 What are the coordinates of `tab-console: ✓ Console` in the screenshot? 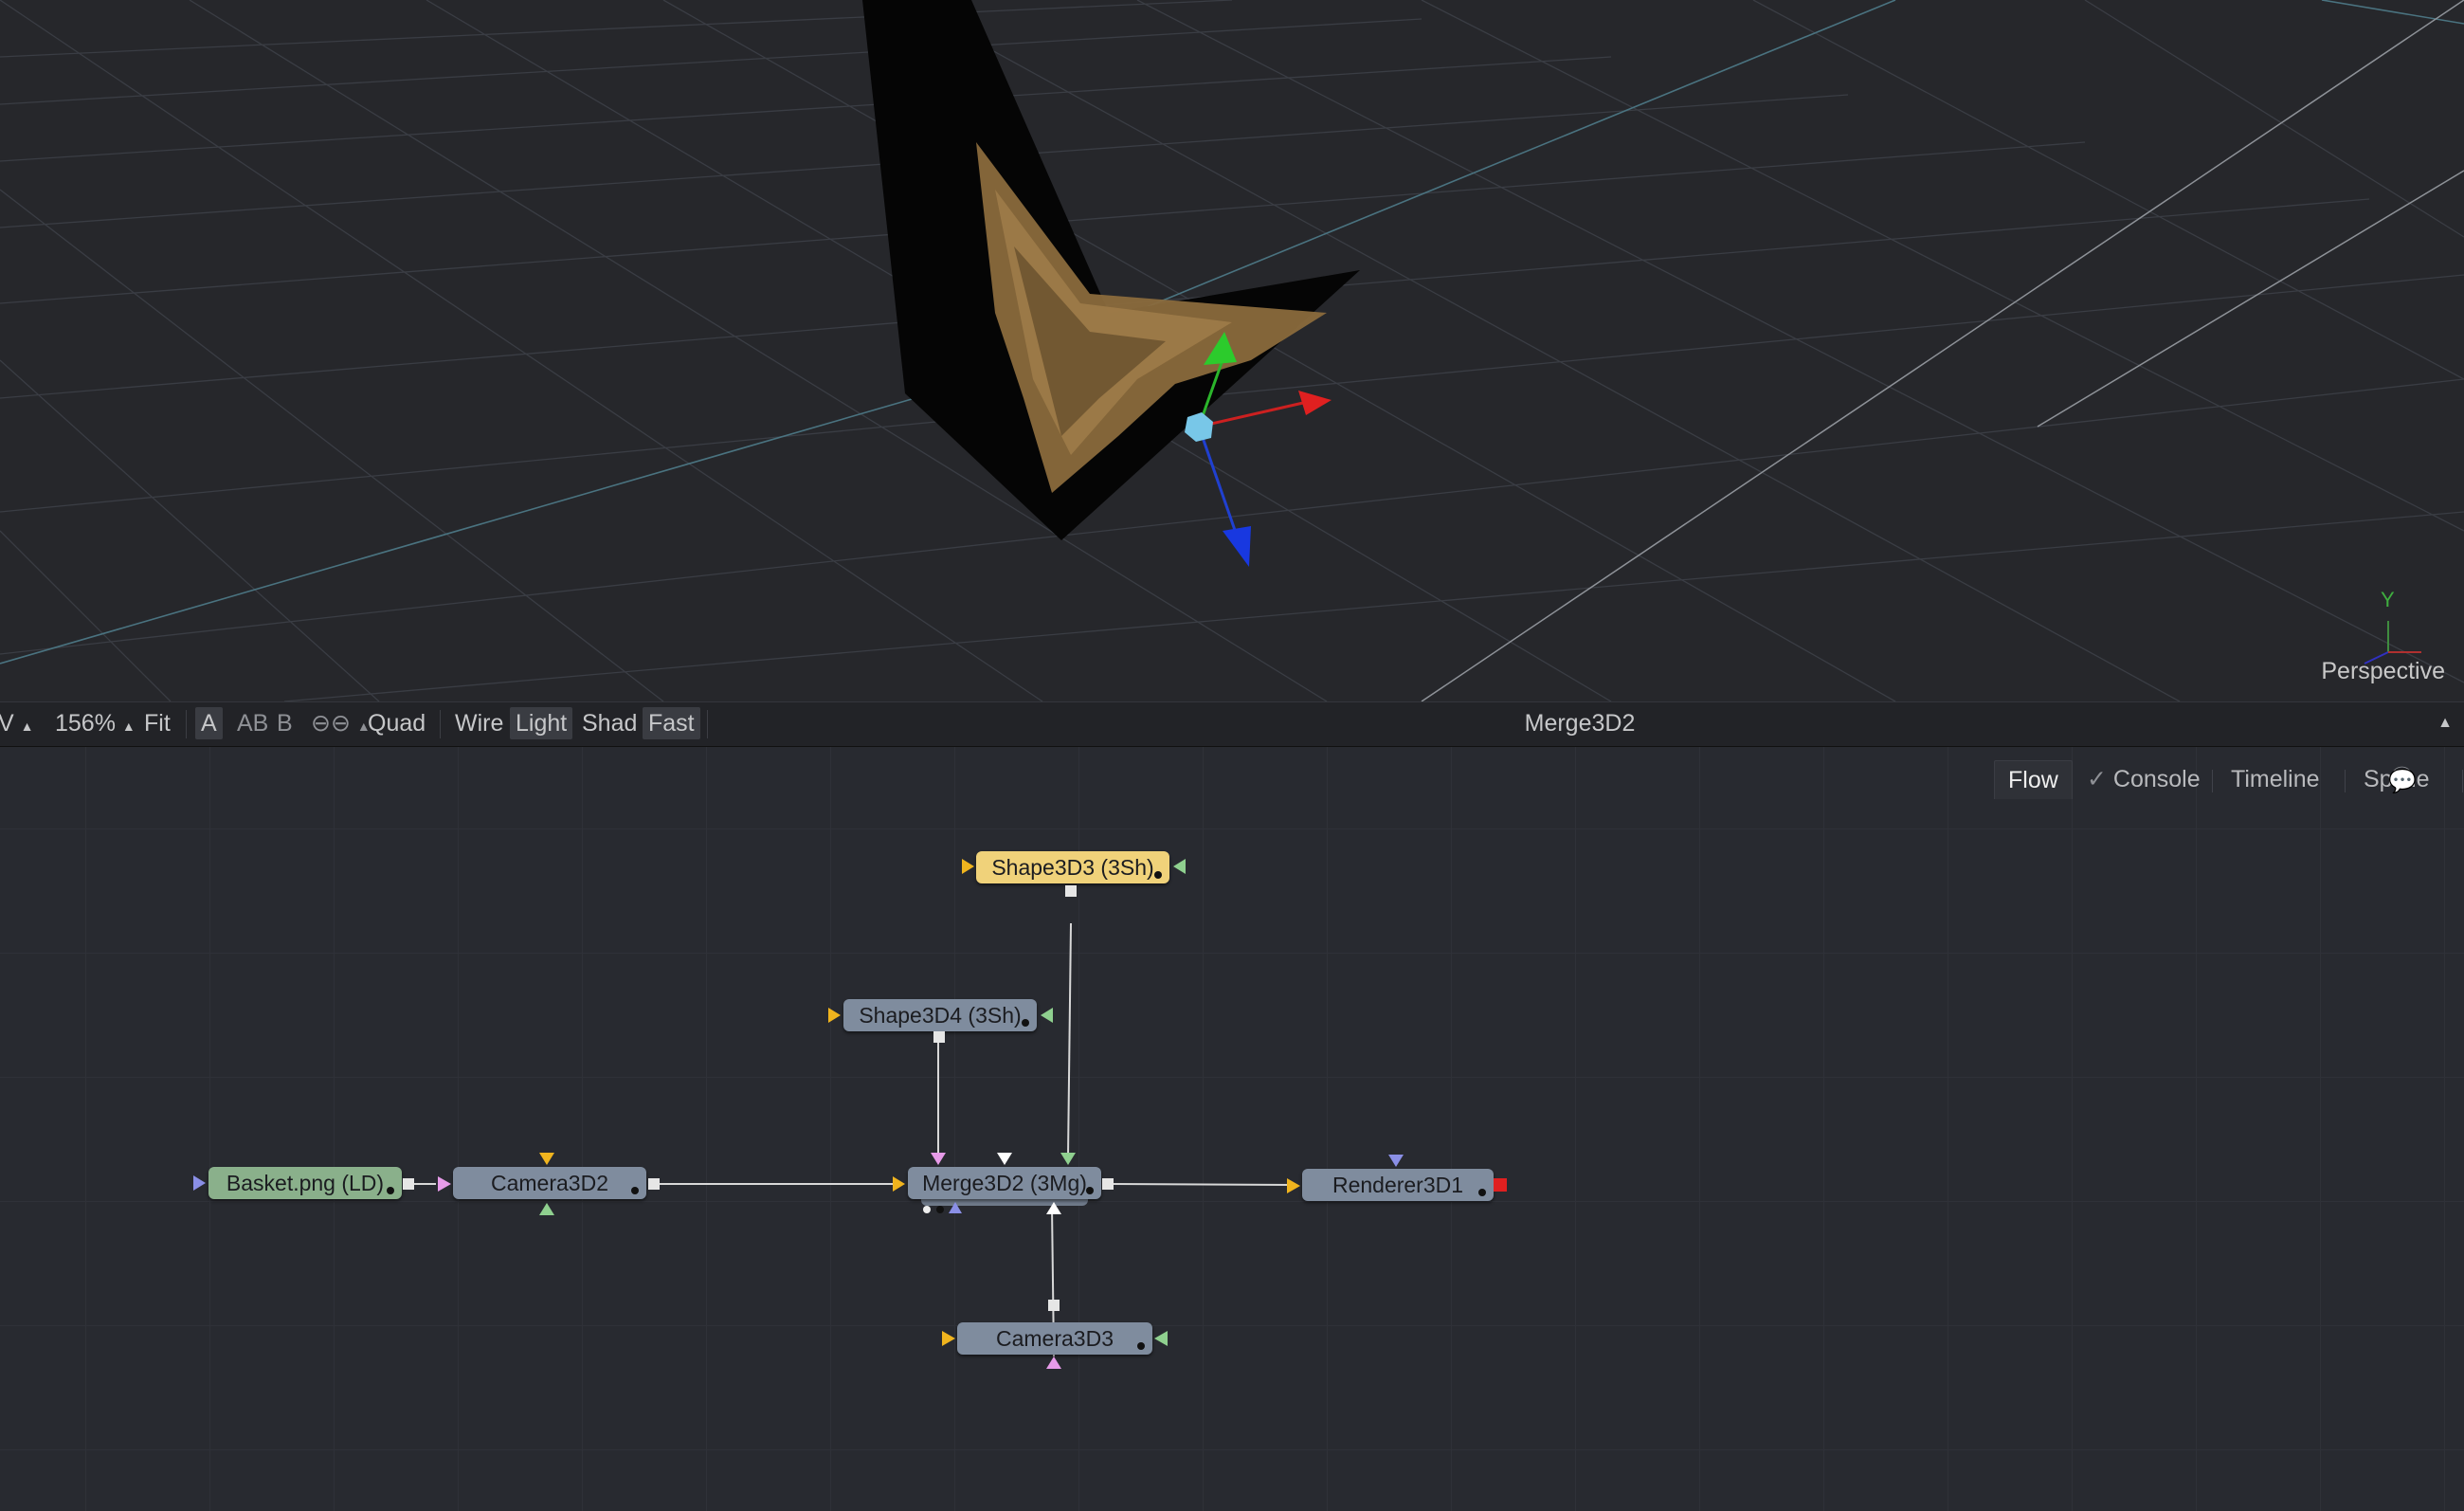 It's located at (2144, 779).